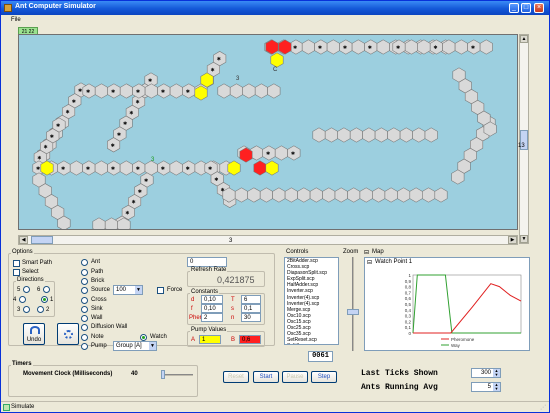 The image size is (550, 413). I want to click on constant-field-t: 6, so click(251, 299).